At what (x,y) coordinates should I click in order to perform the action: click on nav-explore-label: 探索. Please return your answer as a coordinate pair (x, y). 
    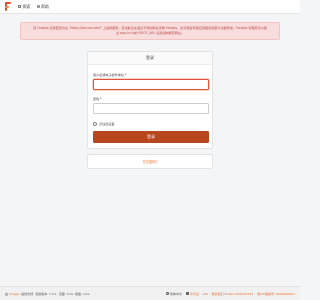
    Looking at the image, I should click on (26, 6).